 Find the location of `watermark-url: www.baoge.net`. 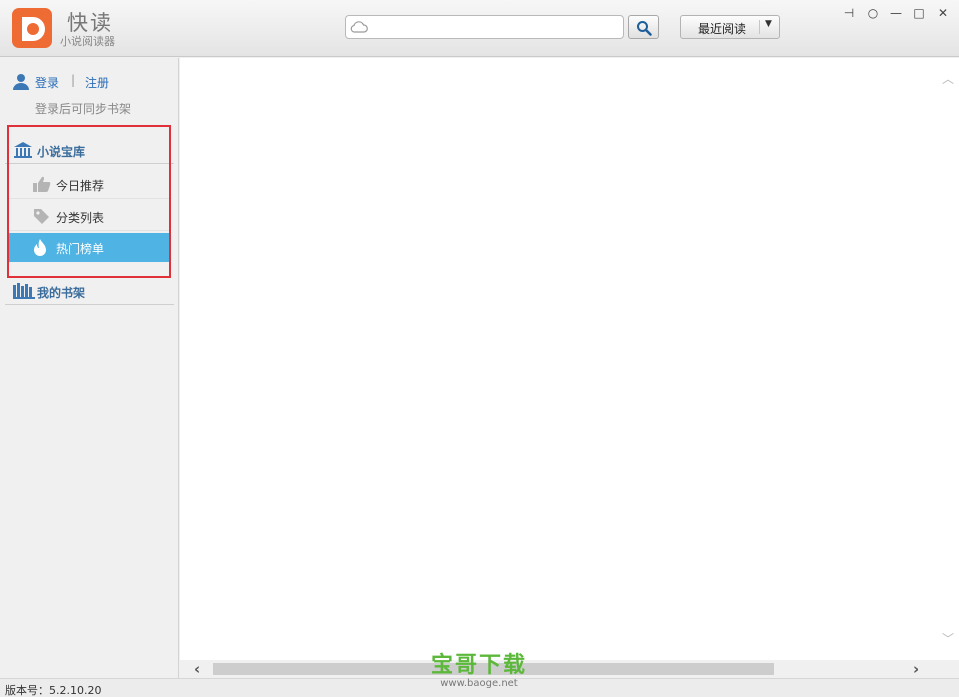

watermark-url: www.baoge.net is located at coordinates (479, 683).